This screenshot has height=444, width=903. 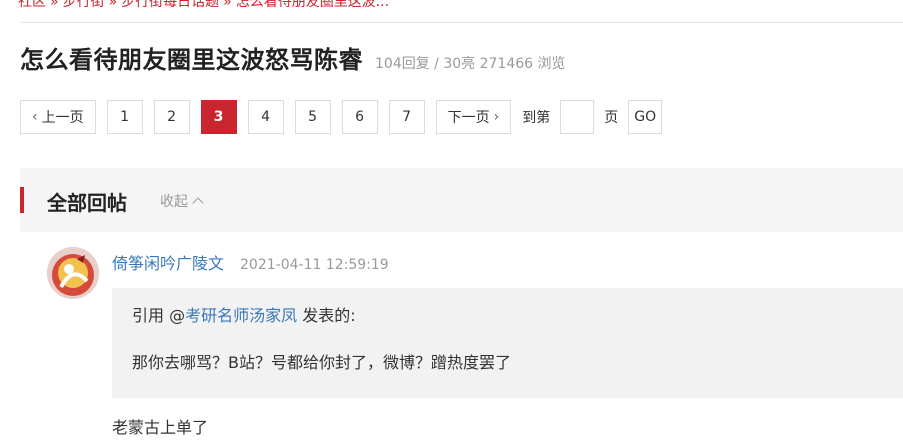 I want to click on page-button-7: 7, so click(x=406, y=117).